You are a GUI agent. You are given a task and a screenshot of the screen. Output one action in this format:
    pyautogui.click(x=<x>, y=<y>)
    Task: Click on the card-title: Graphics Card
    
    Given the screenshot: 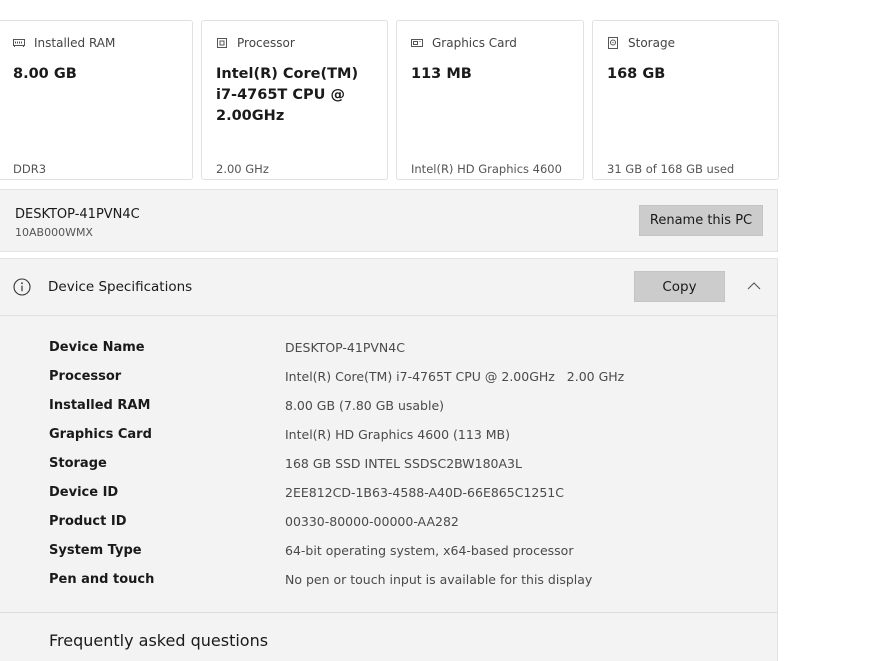 What is the action you would take?
    pyautogui.click(x=474, y=43)
    